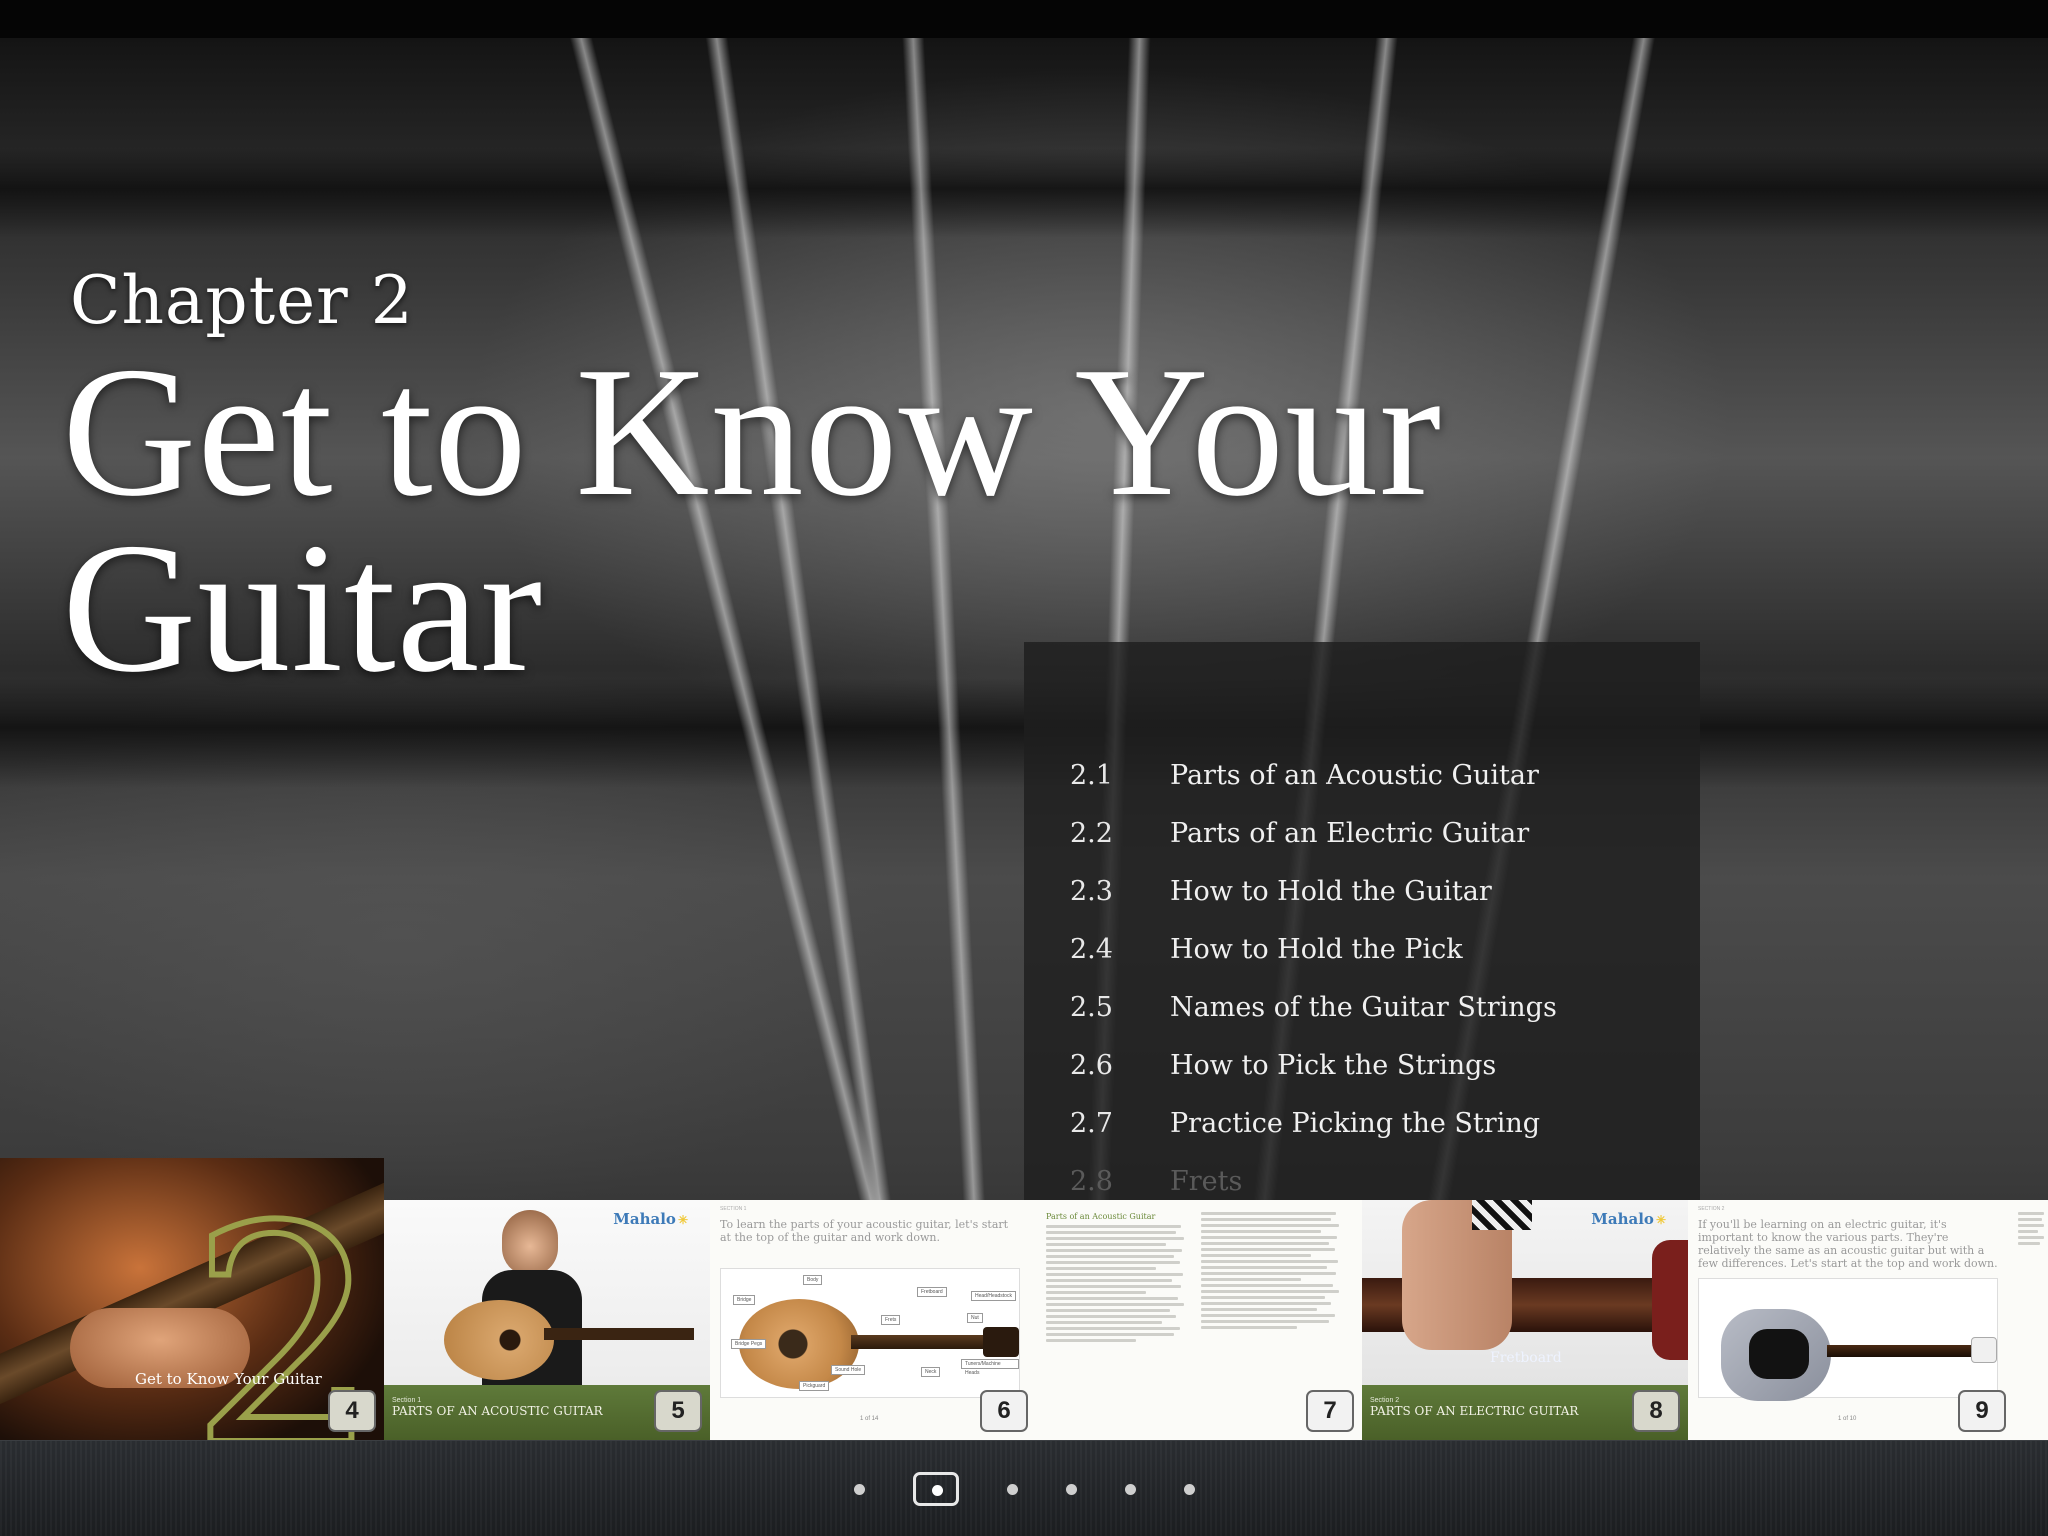  What do you see at coordinates (1848, 1339) in the screenshot?
I see `electric-guitar-diagram` at bounding box center [1848, 1339].